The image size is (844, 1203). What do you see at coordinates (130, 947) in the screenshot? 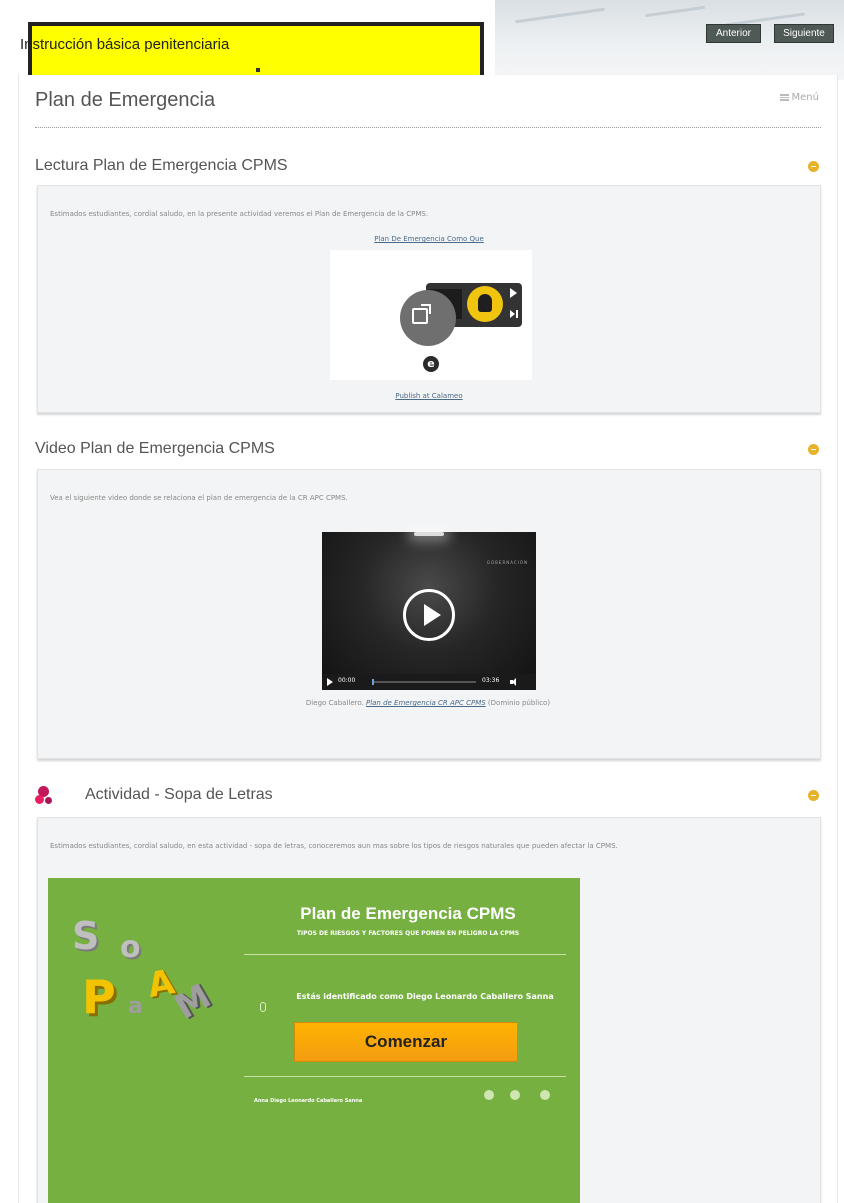
I see `logo-letter: o` at bounding box center [130, 947].